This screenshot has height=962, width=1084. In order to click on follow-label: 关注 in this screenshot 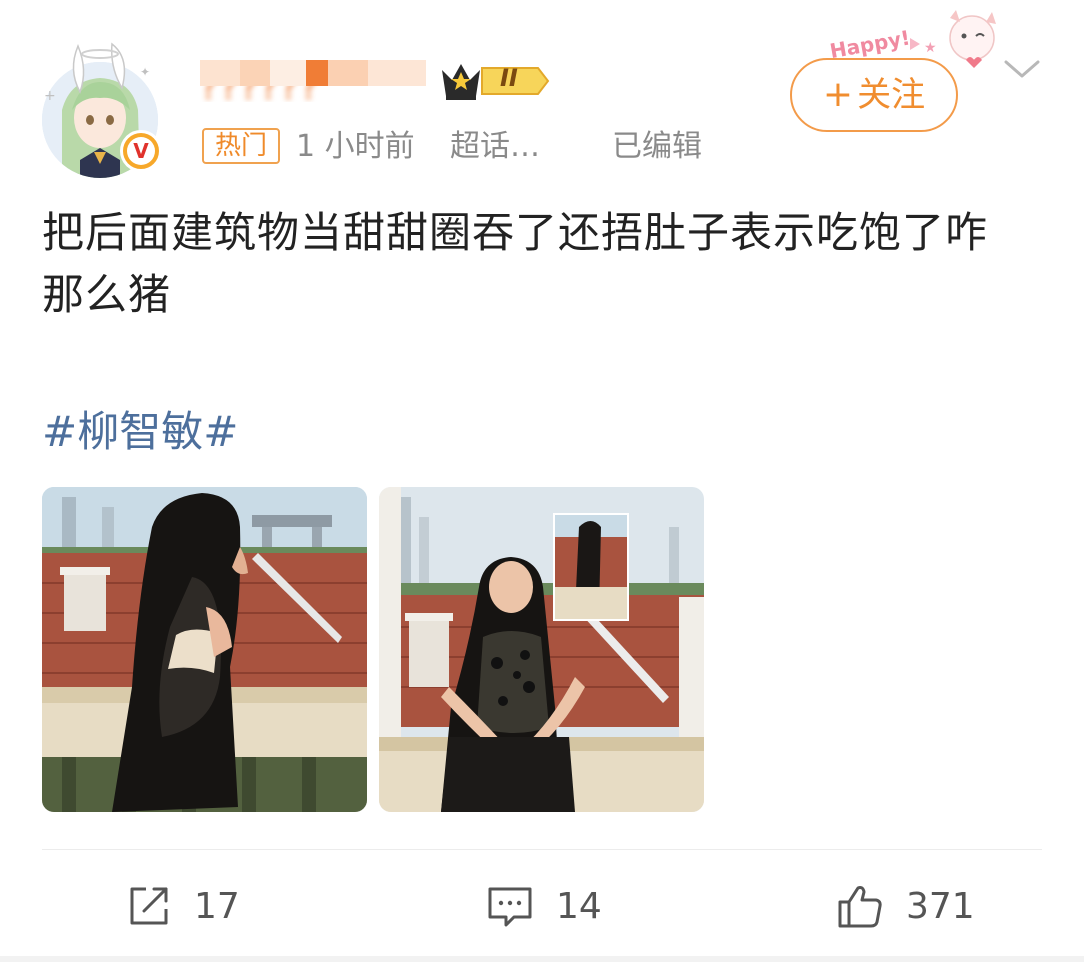, I will do `click(891, 95)`.